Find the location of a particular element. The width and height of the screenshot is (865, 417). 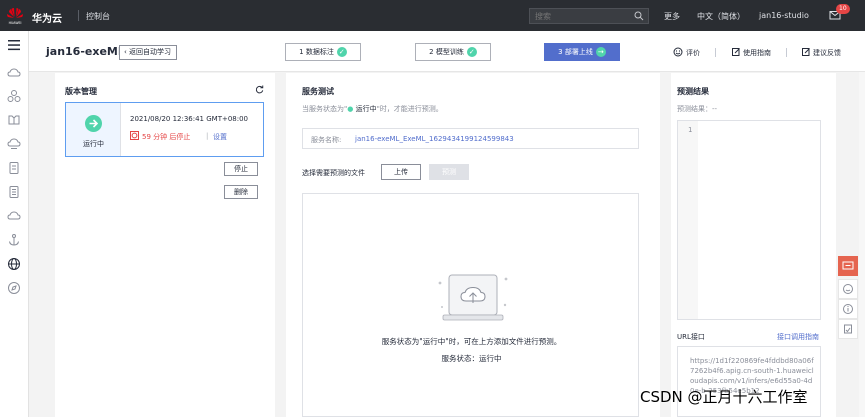

step-label: 2 模型训练 is located at coordinates (446, 52).